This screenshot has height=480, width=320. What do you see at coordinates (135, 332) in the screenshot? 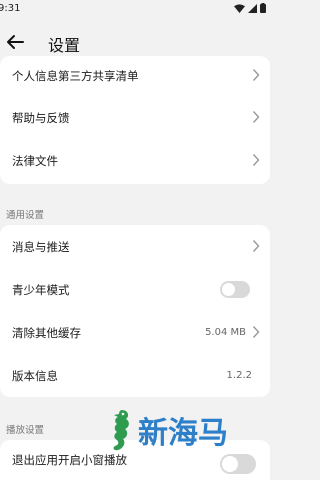
I see `row-clear-cache: 清除其他缓存 5.04 MB` at bounding box center [135, 332].